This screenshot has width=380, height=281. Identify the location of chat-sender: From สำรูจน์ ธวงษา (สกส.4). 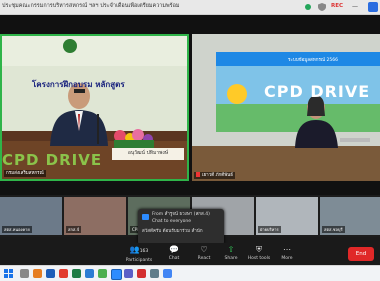
(181, 214).